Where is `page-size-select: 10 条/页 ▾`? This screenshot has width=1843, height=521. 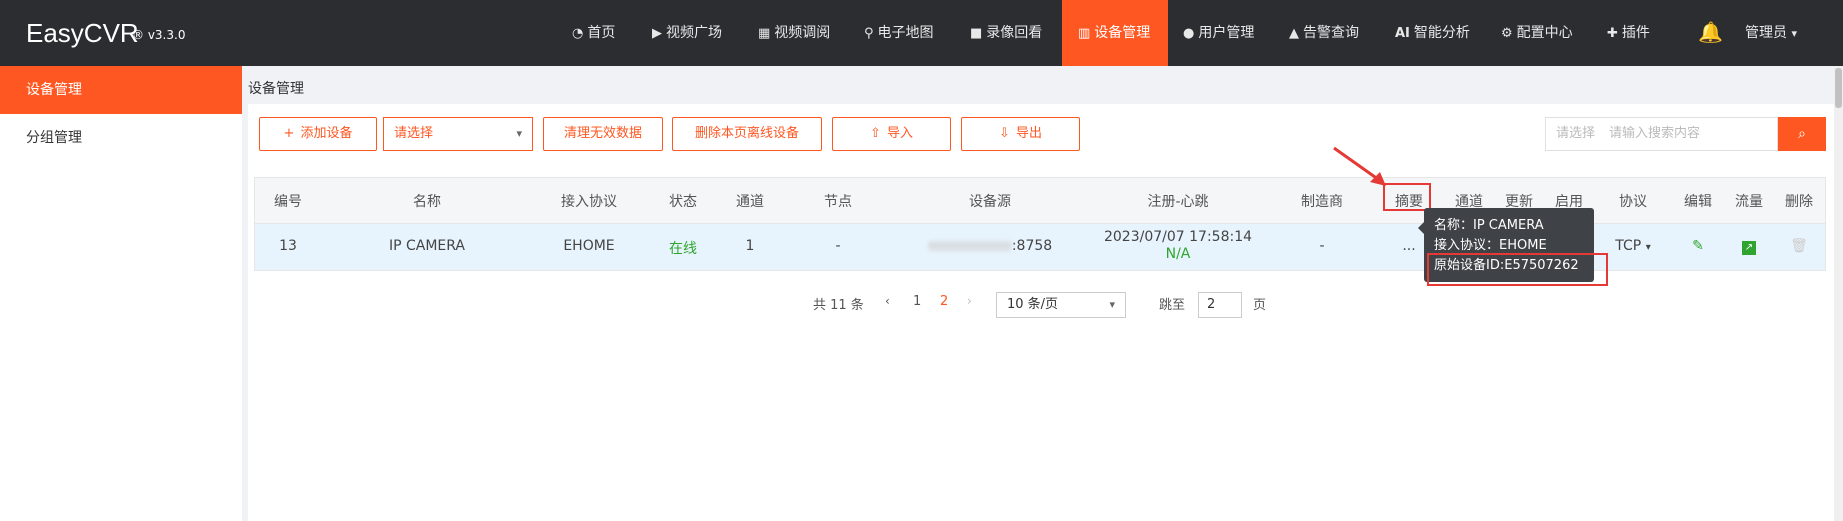 page-size-select: 10 条/页 ▾ is located at coordinates (1061, 305).